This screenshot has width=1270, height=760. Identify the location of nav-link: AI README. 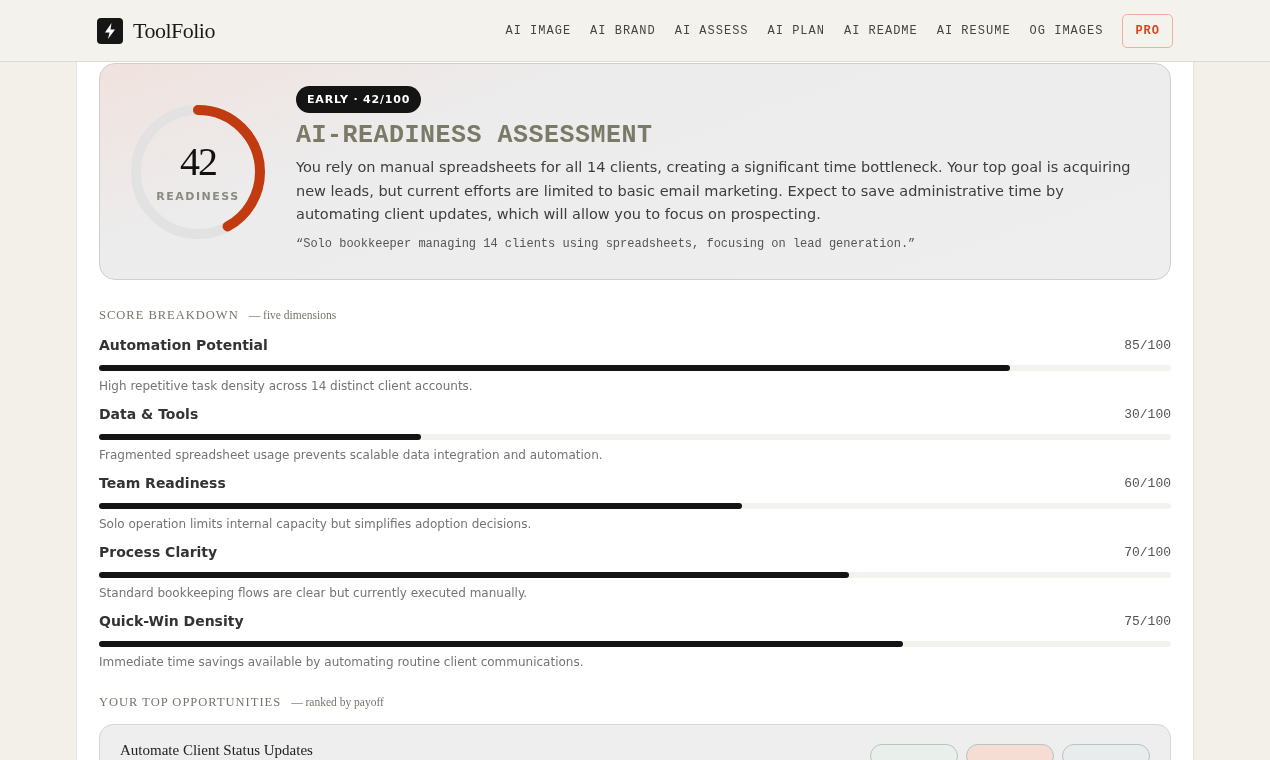
(880, 30).